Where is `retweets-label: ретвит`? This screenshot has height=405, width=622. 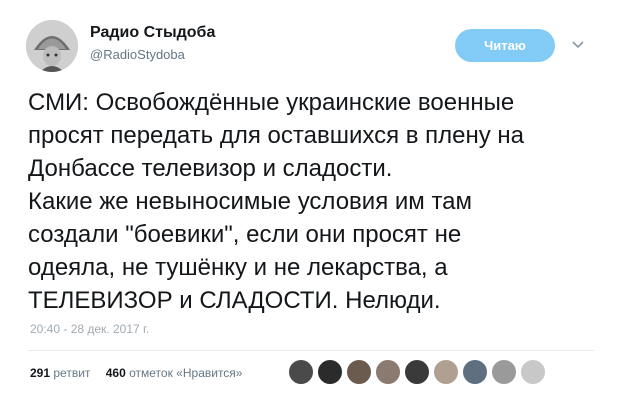
retweets-label: ретвит is located at coordinates (72, 373).